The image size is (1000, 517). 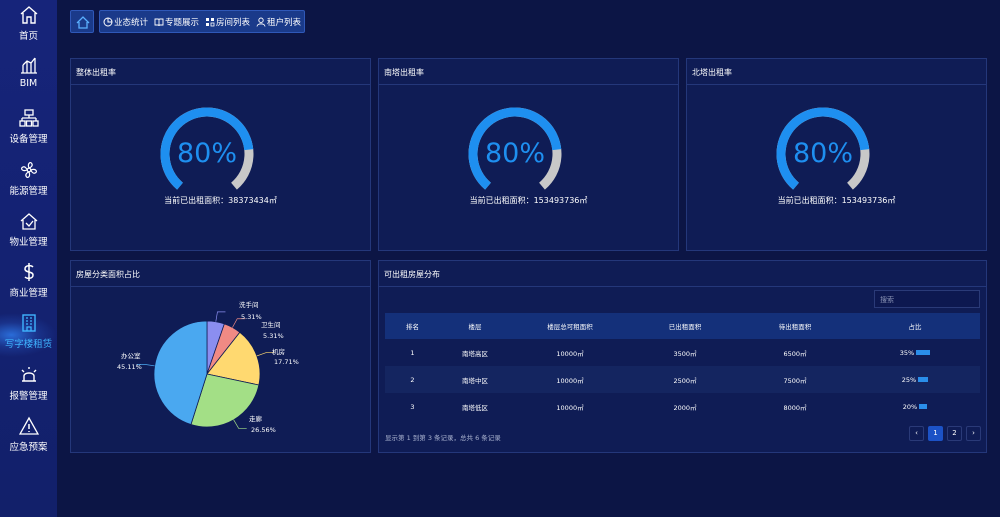 I want to click on pie-label-name: 洗手间, so click(x=249, y=305).